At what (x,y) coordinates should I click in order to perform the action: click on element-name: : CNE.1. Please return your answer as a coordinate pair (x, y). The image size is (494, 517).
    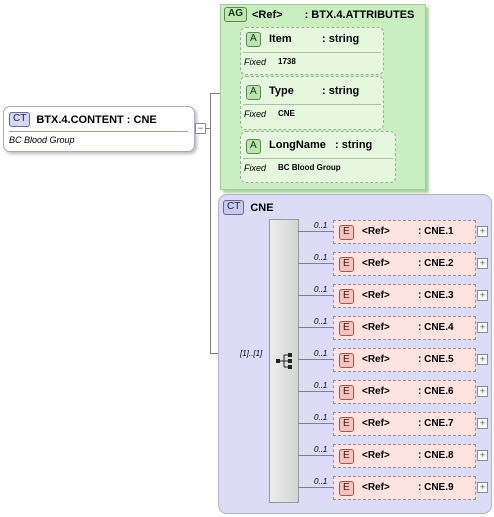
    Looking at the image, I should click on (436, 231).